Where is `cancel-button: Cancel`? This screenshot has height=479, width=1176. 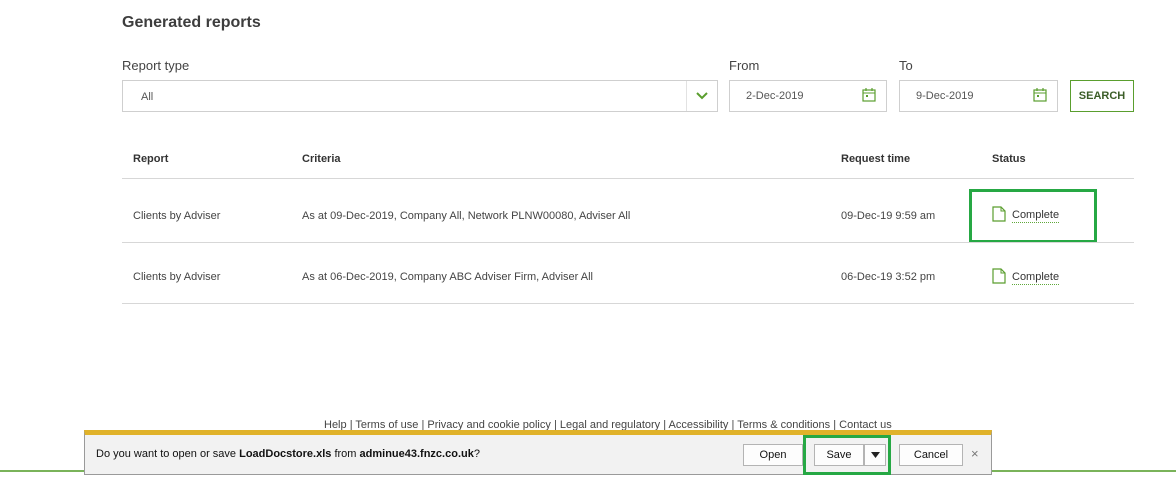 cancel-button: Cancel is located at coordinates (931, 455).